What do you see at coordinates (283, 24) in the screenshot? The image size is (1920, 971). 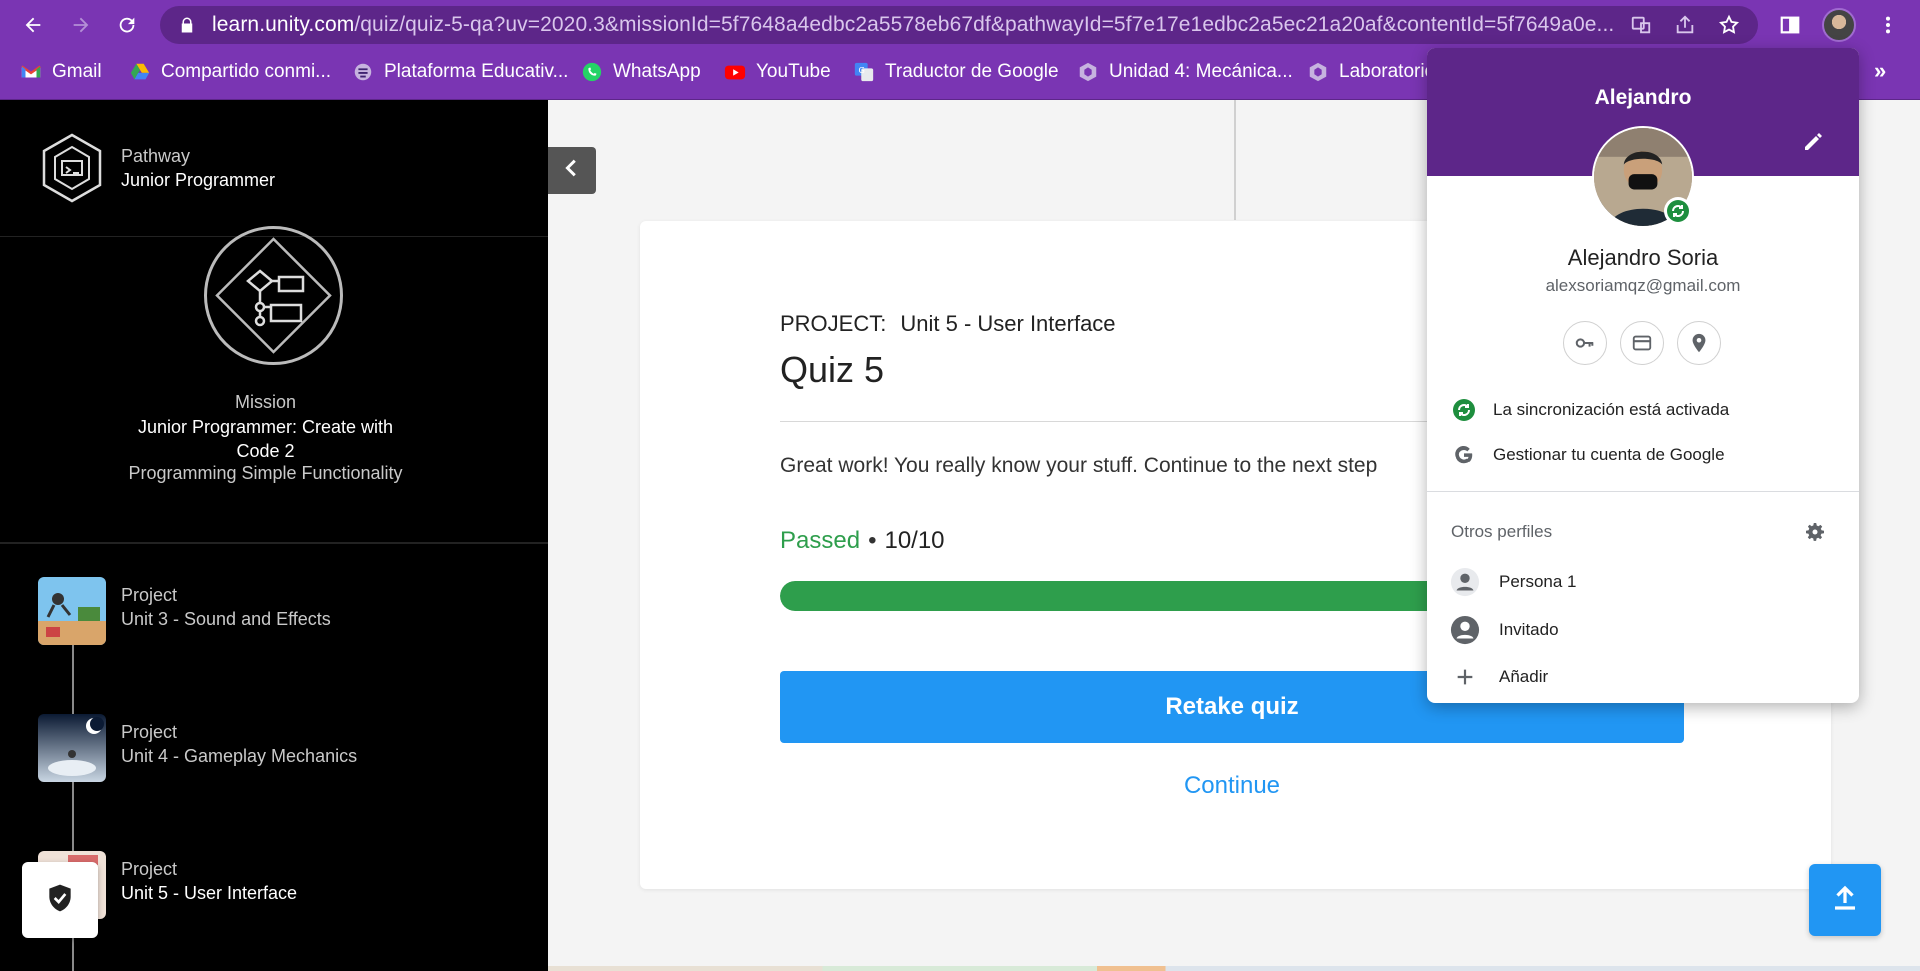 I see `url-host: learn.unity.com` at bounding box center [283, 24].